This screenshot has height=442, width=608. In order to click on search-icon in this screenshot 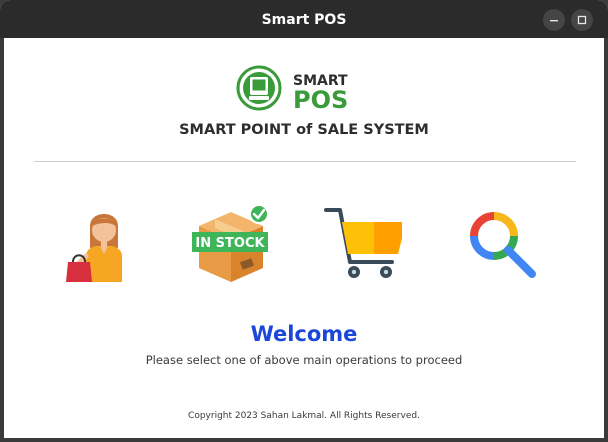, I will do `click(503, 245)`.